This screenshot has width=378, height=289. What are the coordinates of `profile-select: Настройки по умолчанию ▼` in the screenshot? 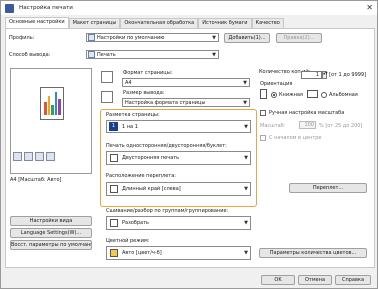 It's located at (152, 37).